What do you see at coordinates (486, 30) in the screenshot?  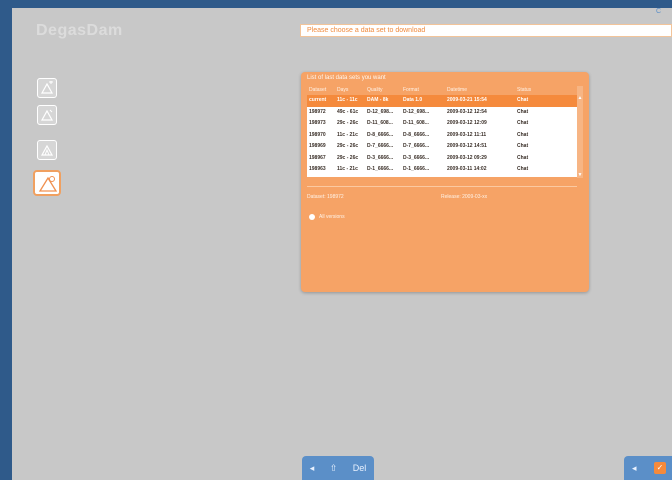 I see `notice-bar: Please choose a data set to download` at bounding box center [486, 30].